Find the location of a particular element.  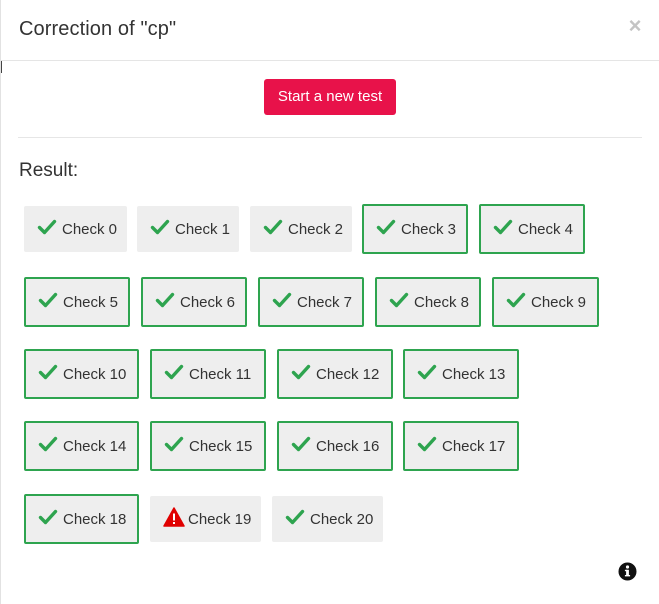

check-chip-11: Check 11 is located at coordinates (208, 374).